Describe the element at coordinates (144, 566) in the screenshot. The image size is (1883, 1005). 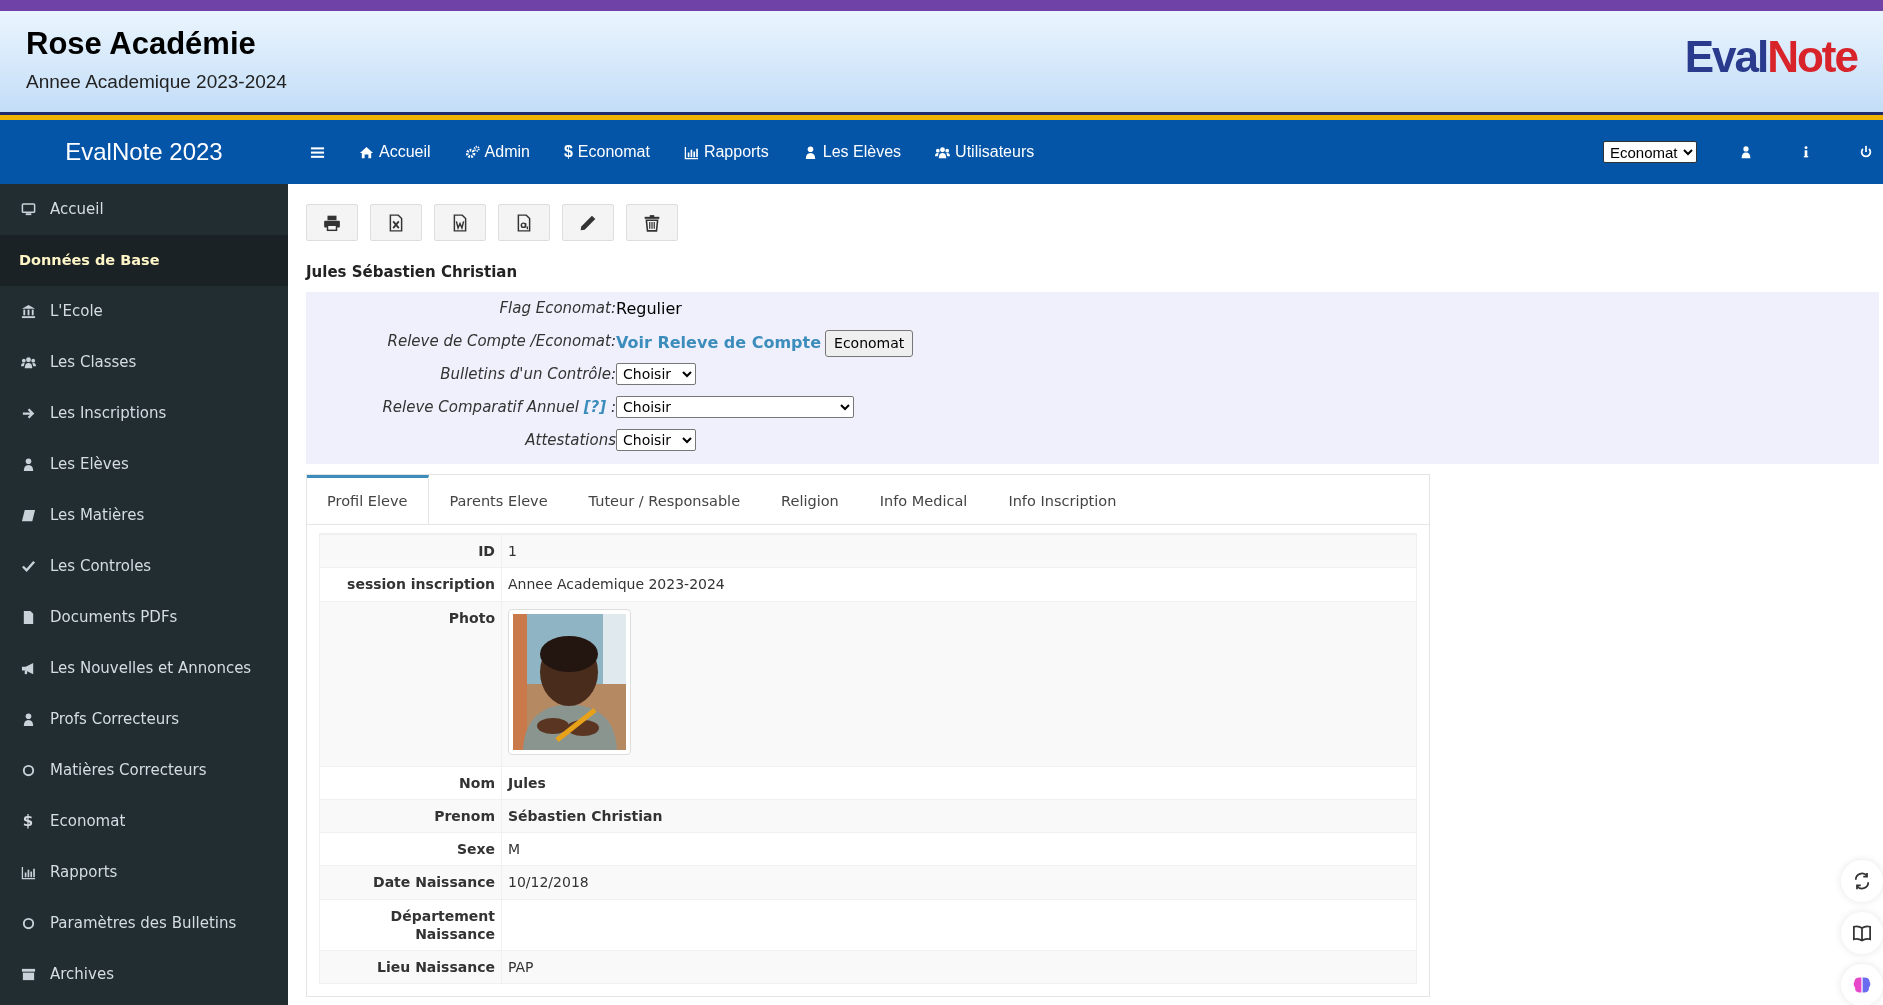
I see `sidebar-item: Les Controles` at that location.